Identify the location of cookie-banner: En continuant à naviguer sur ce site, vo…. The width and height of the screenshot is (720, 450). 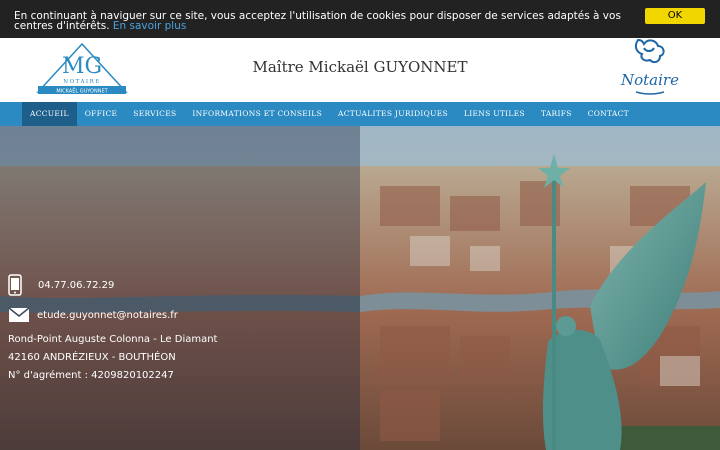
(360, 19).